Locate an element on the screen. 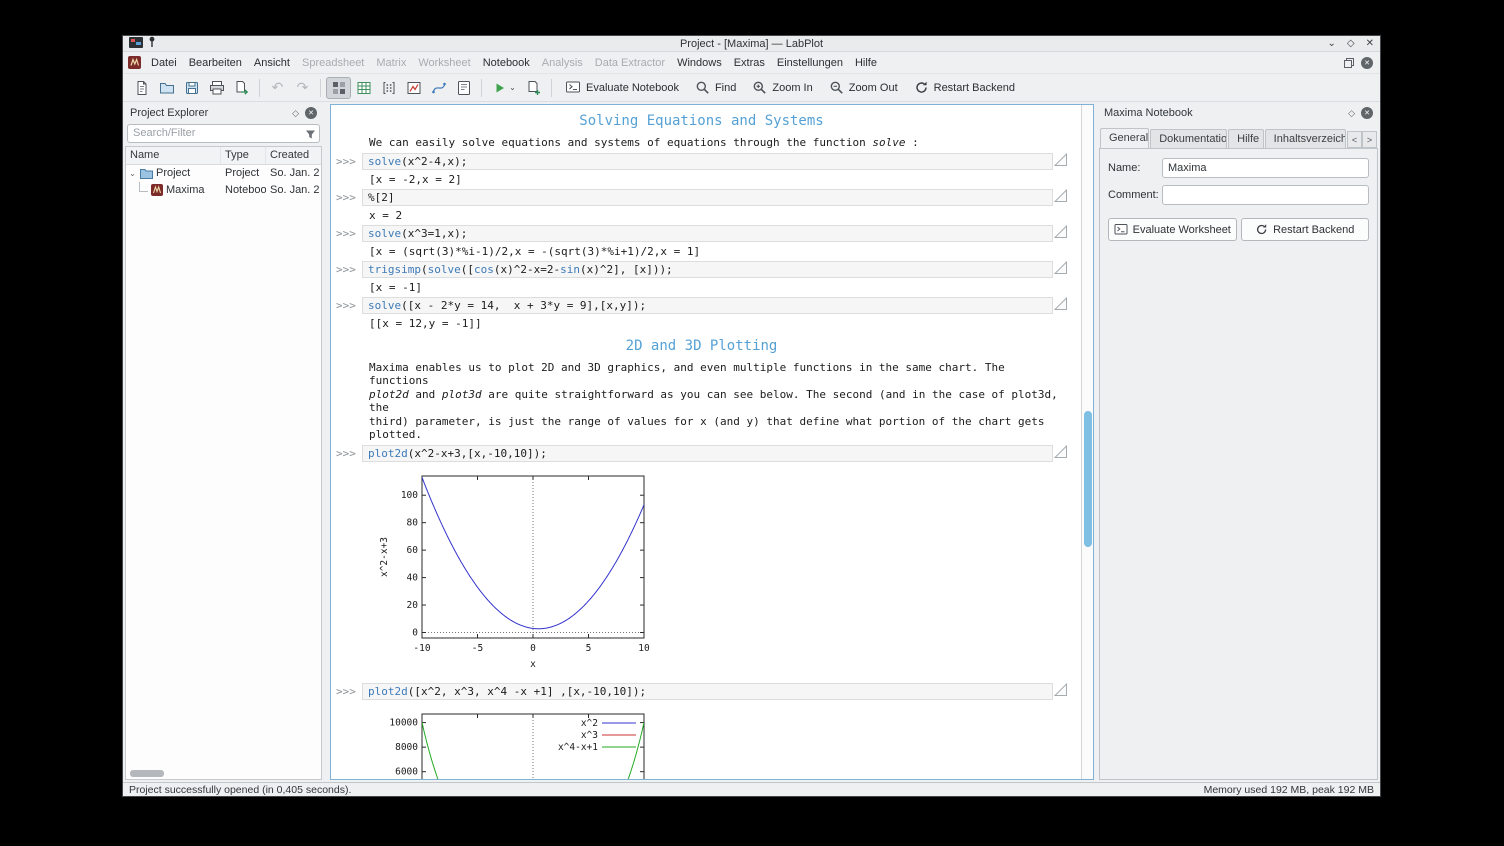 The image size is (1504, 846). new-spreadsheet-button is located at coordinates (363, 88).